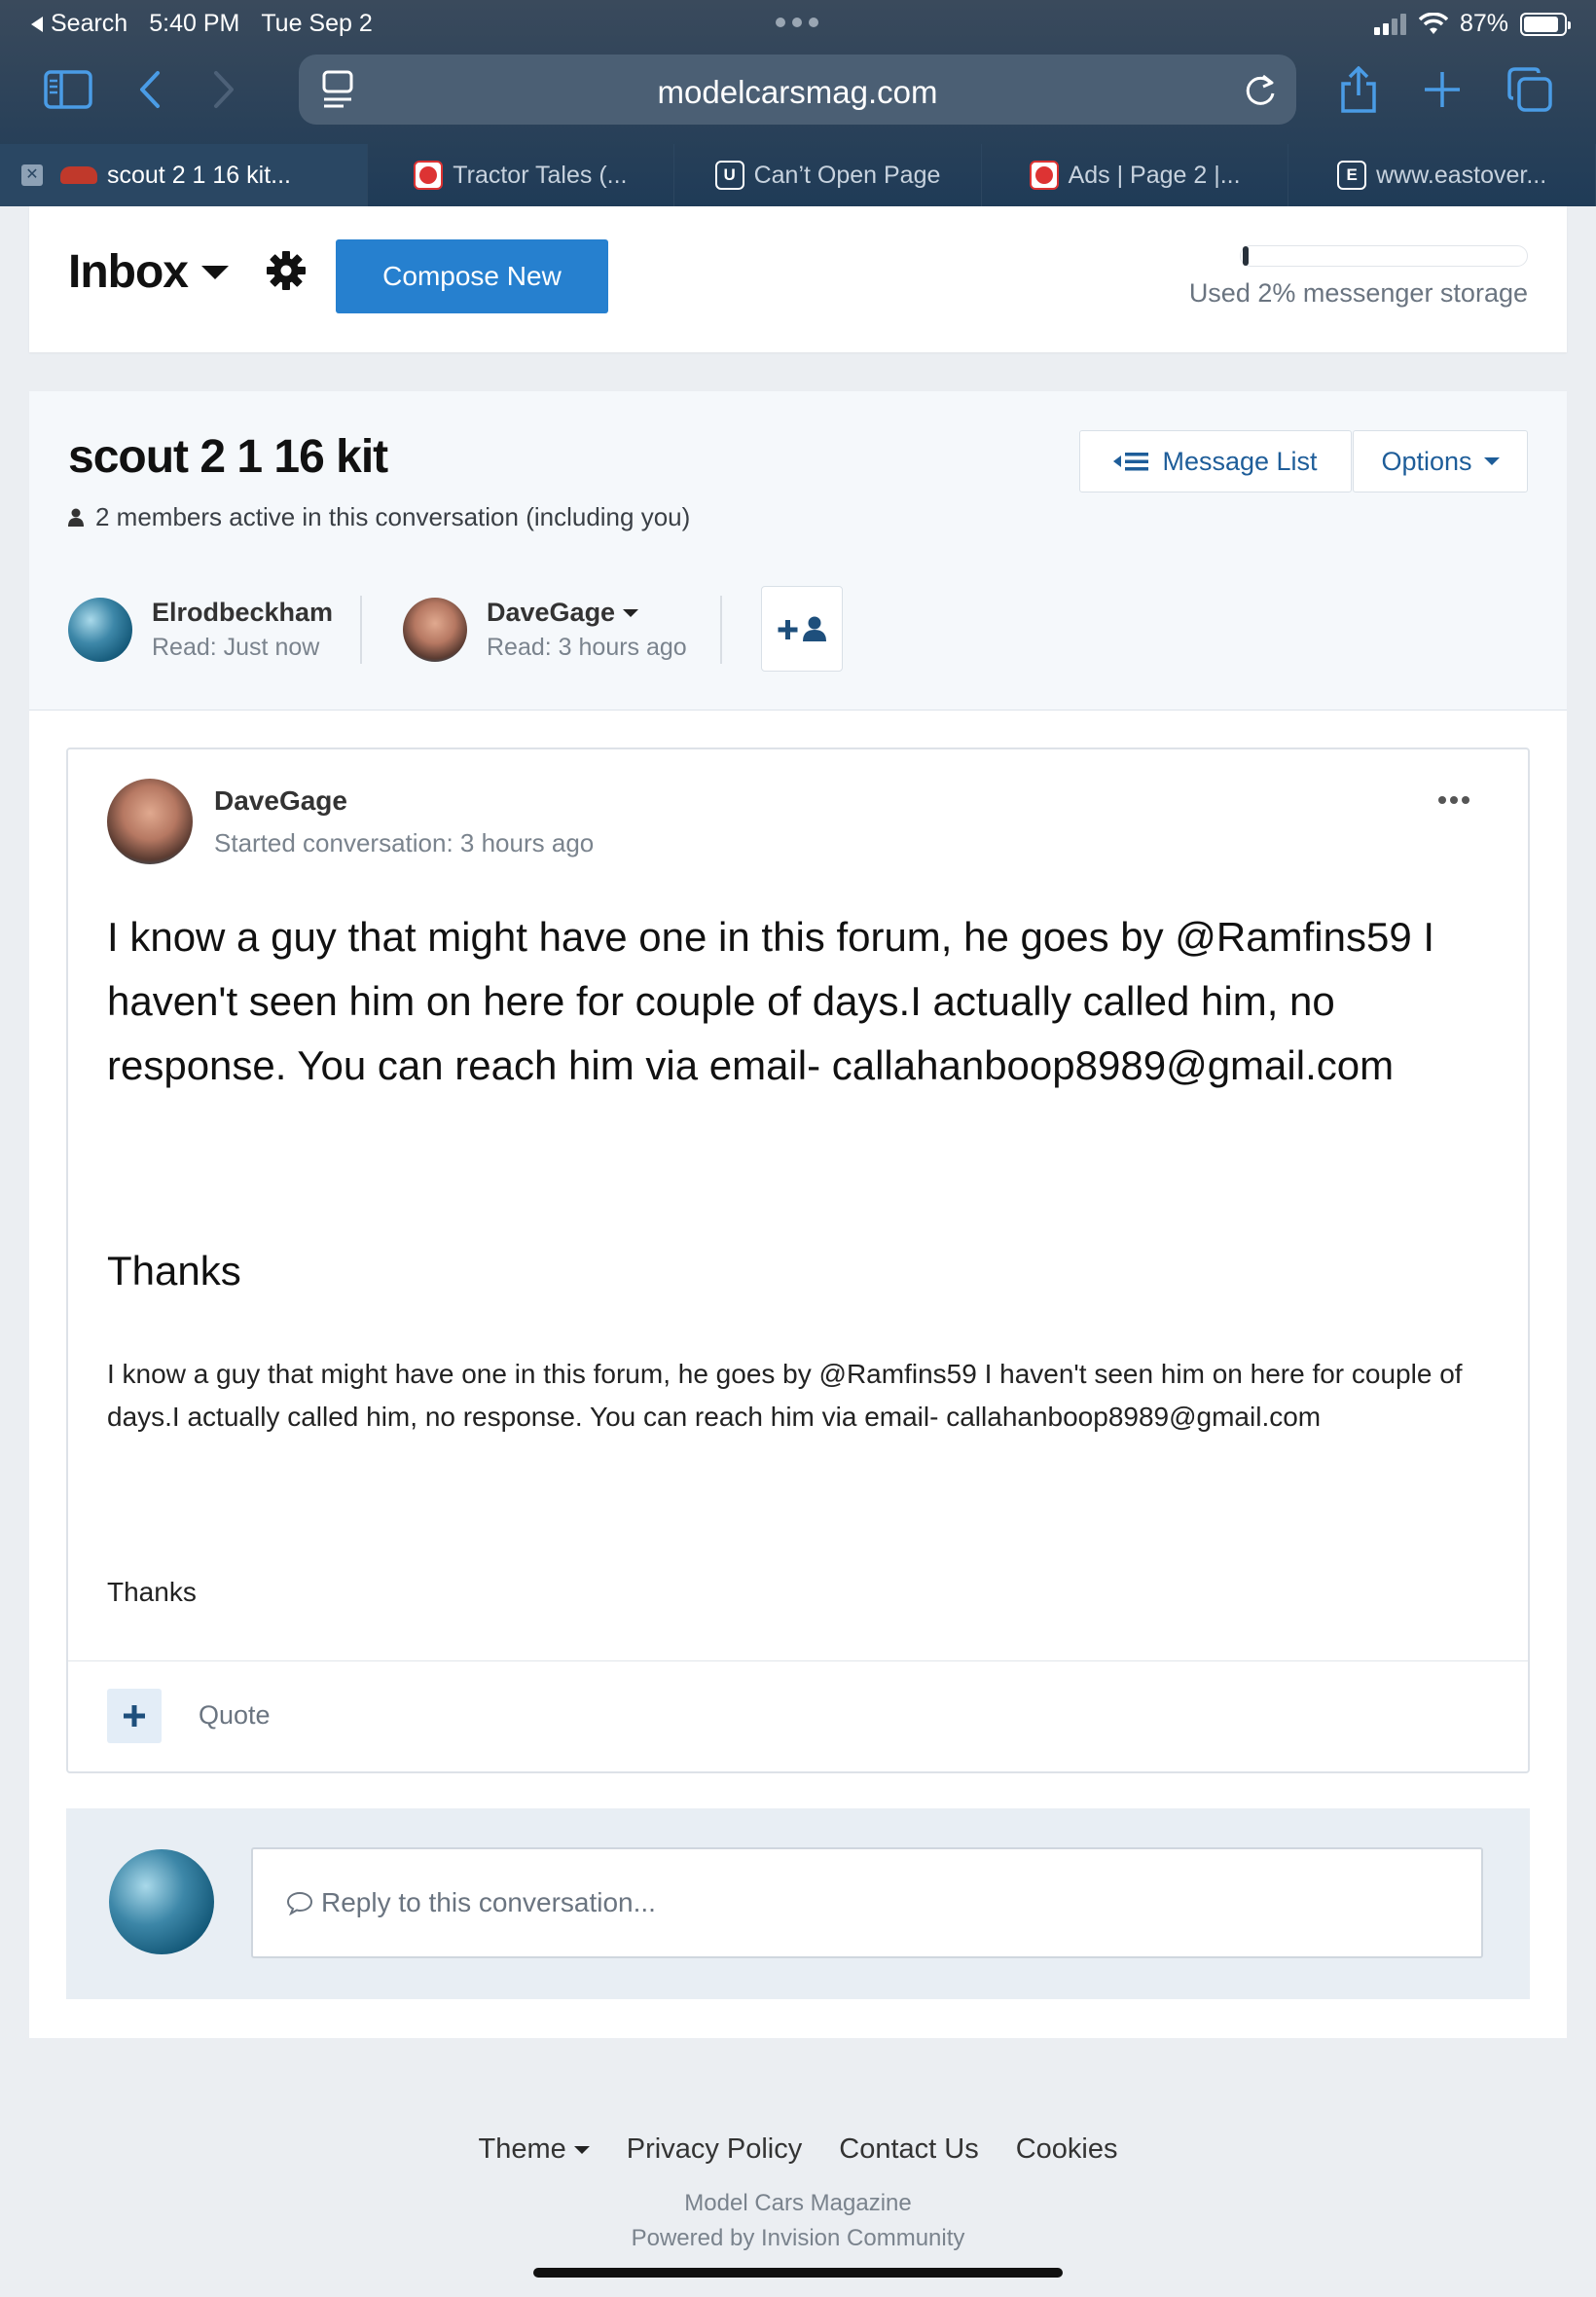  I want to click on plus-icon, so click(134, 1716).